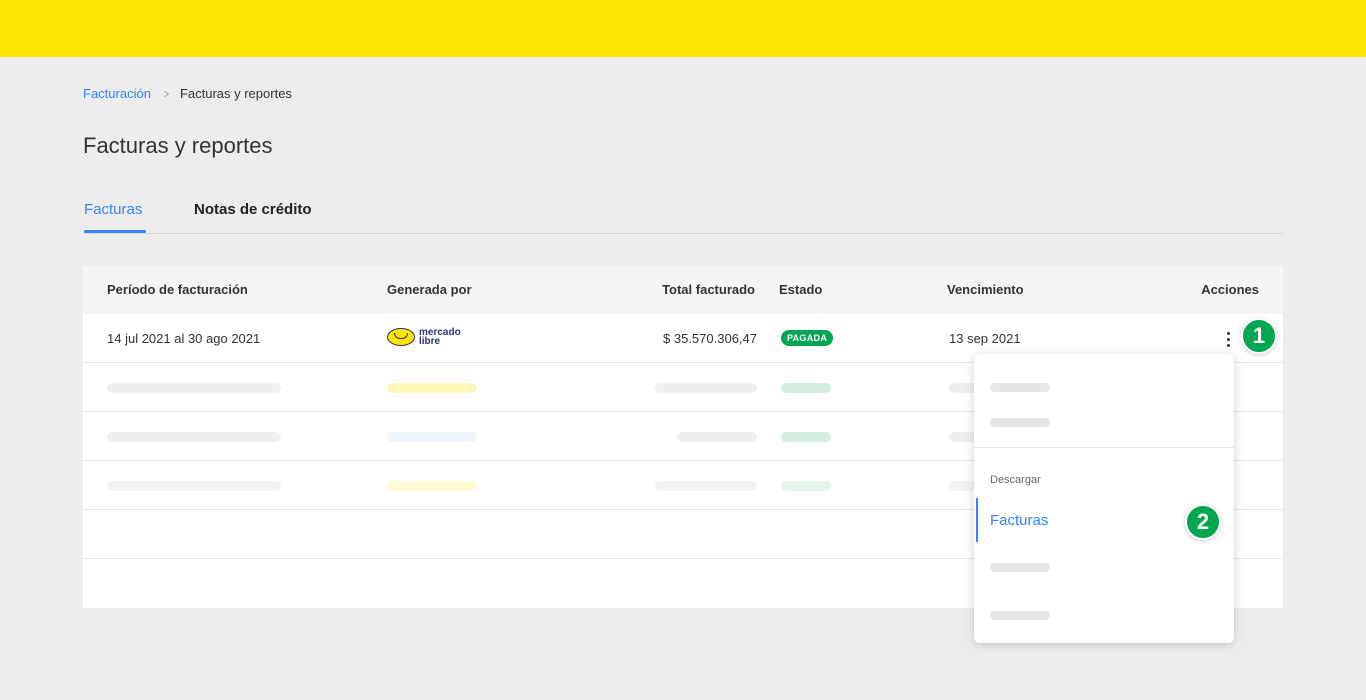 This screenshot has width=1366, height=700. Describe the element at coordinates (1259, 336) in the screenshot. I see `step-marker-1: 1` at that location.